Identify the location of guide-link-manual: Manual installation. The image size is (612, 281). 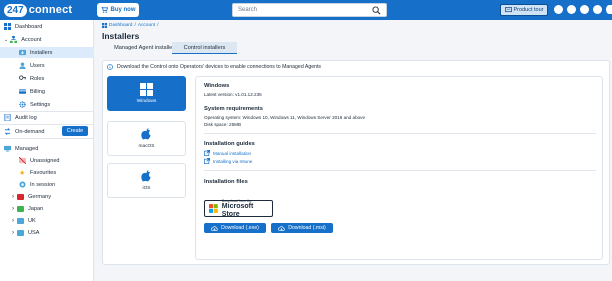
(227, 153).